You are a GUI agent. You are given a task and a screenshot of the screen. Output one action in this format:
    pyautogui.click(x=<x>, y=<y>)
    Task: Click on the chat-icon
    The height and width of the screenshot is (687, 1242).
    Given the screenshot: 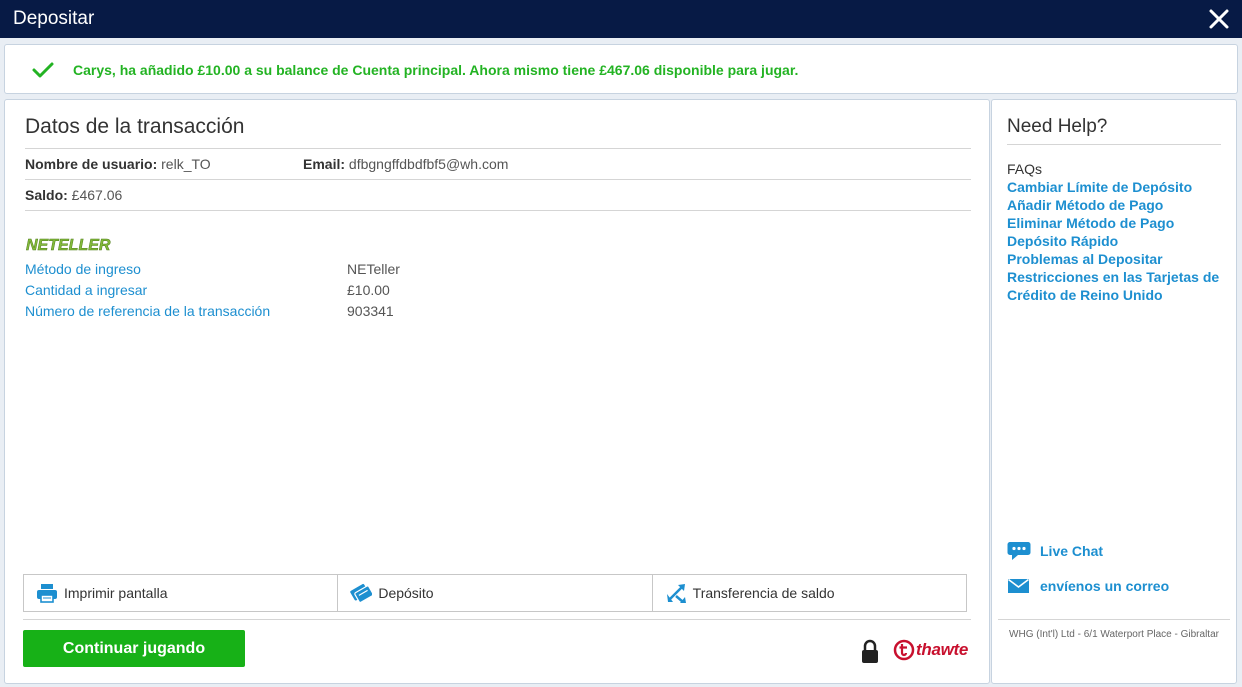 What is the action you would take?
    pyautogui.click(x=1019, y=551)
    